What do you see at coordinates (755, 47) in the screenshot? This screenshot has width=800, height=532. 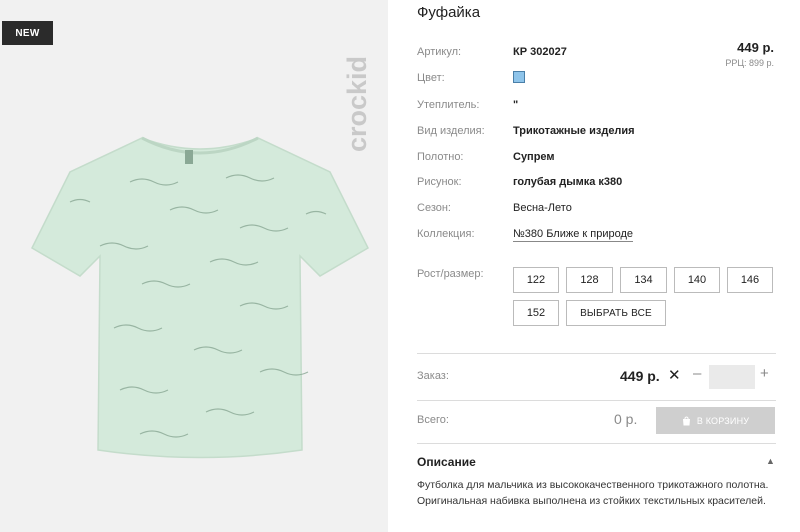 I see `product-price: 449 р.` at bounding box center [755, 47].